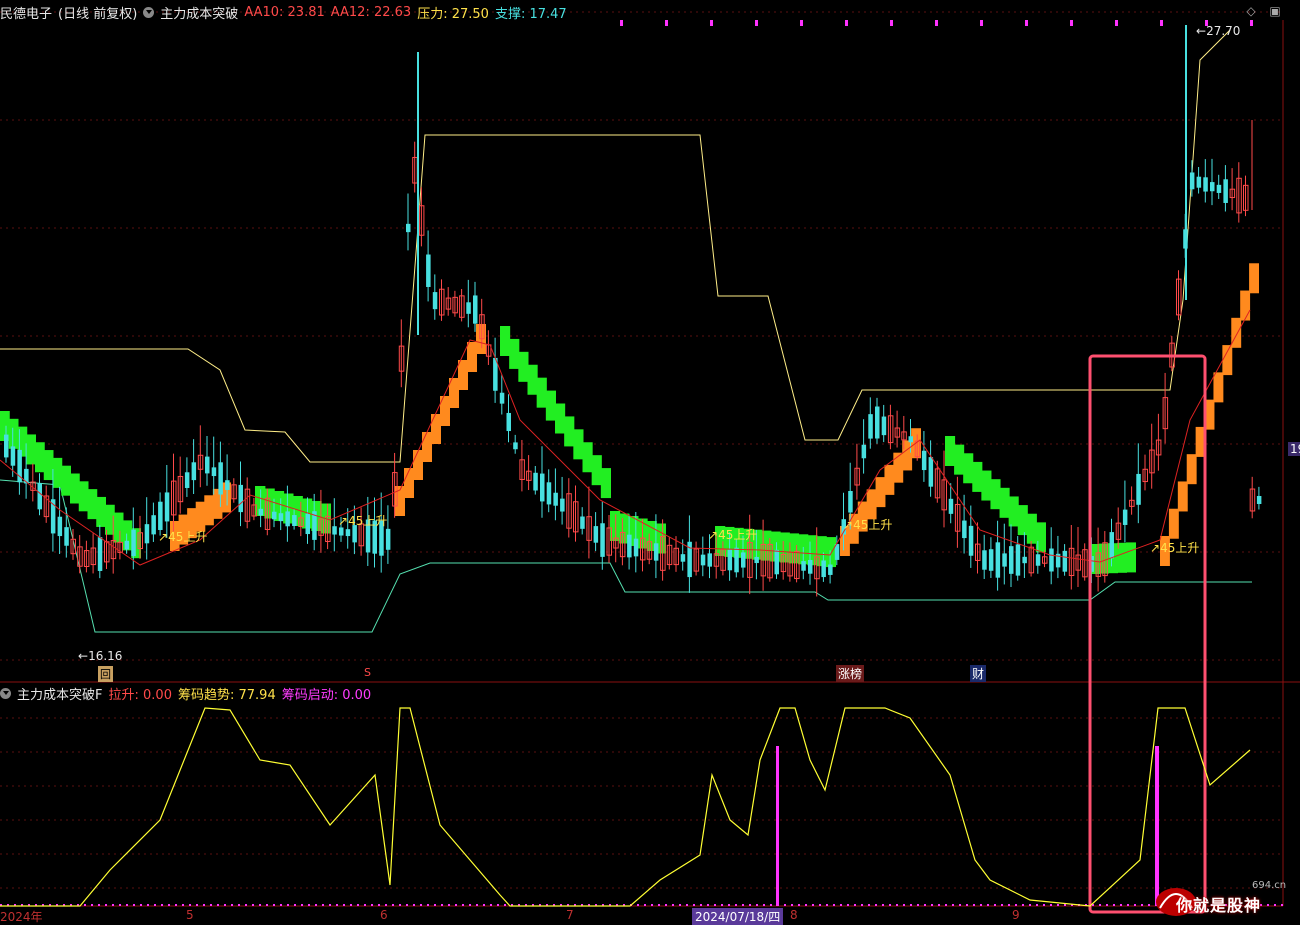  What do you see at coordinates (978, 673) in the screenshot?
I see `finance-marker: 财` at bounding box center [978, 673].